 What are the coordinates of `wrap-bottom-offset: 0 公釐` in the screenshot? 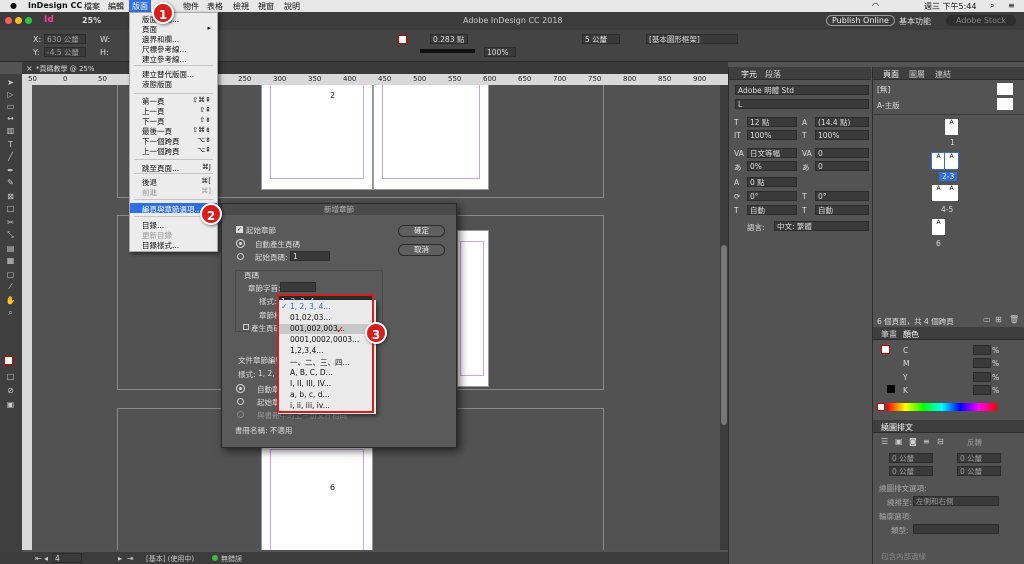 It's located at (911, 471).